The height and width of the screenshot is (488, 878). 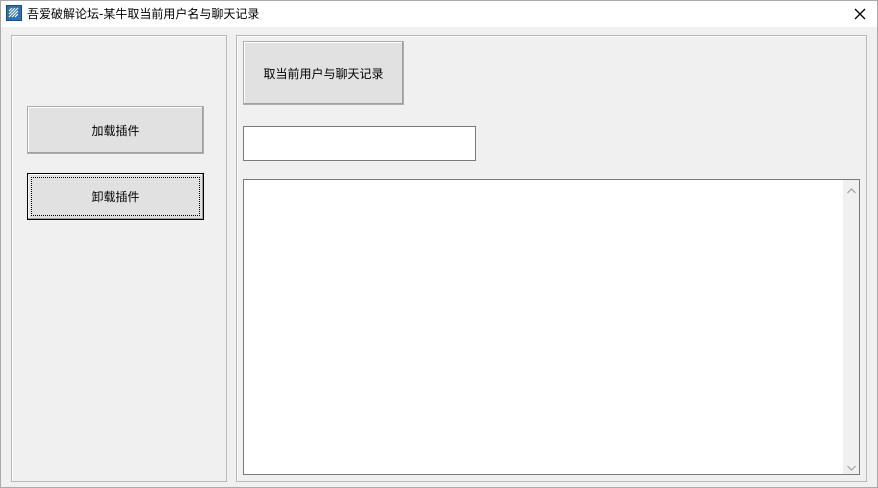 I want to click on chevron-down-icon, so click(x=851, y=465).